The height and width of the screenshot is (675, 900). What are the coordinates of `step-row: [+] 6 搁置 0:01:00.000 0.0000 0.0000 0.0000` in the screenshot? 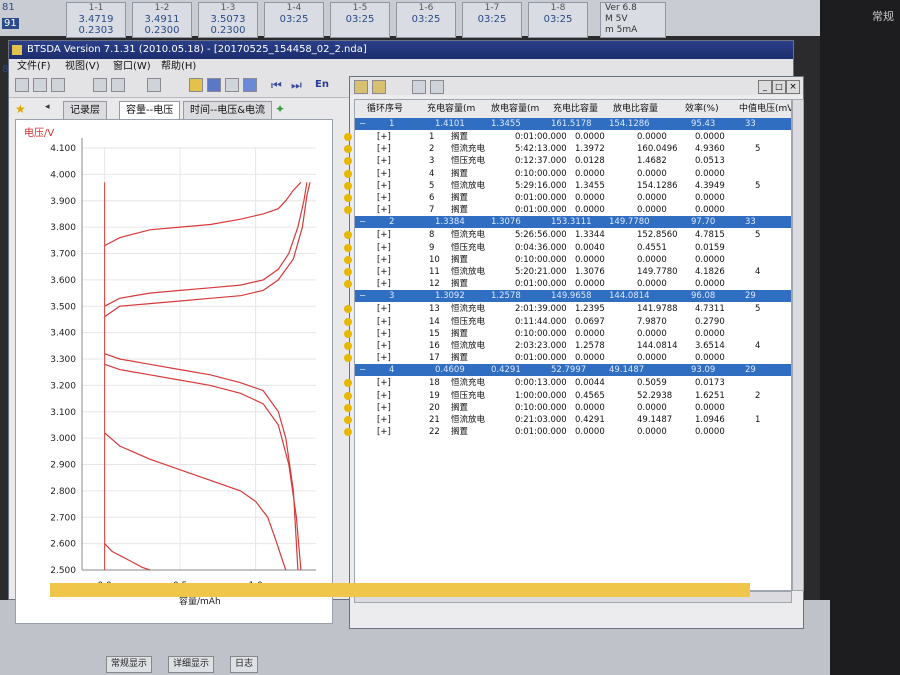 It's located at (573, 198).